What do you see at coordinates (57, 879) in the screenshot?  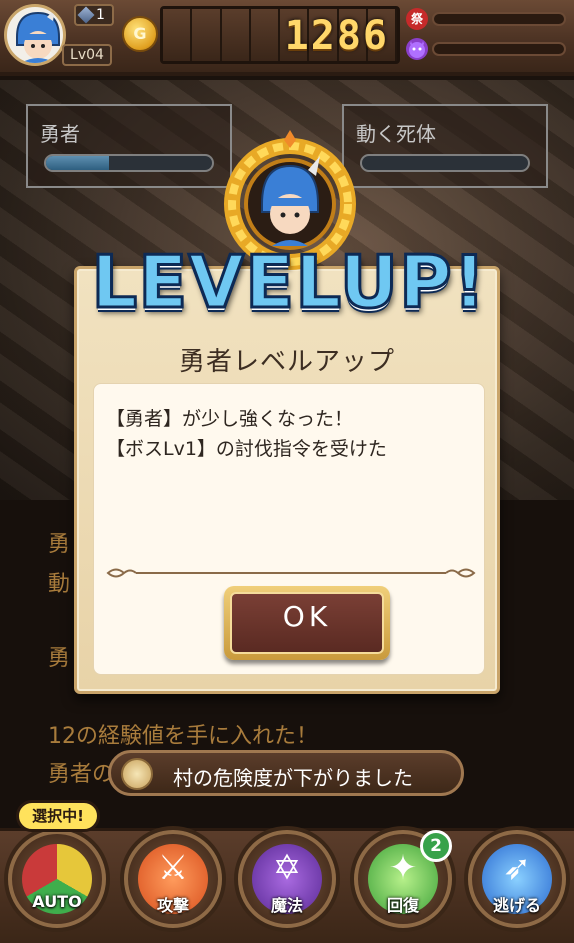 I see `auto-button: AUTO` at bounding box center [57, 879].